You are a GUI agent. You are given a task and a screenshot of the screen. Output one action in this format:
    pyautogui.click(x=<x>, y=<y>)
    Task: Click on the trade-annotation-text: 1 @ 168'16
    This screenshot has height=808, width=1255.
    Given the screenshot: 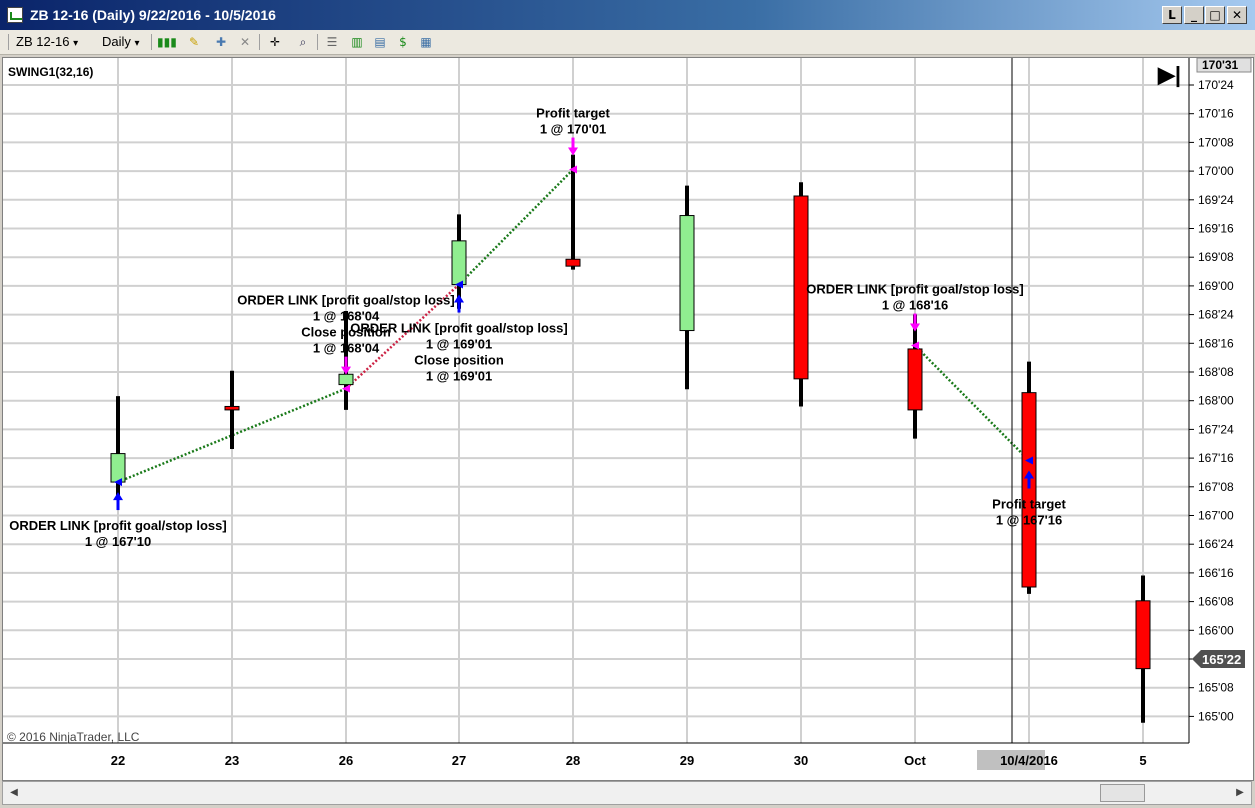 What is the action you would take?
    pyautogui.click(x=915, y=305)
    